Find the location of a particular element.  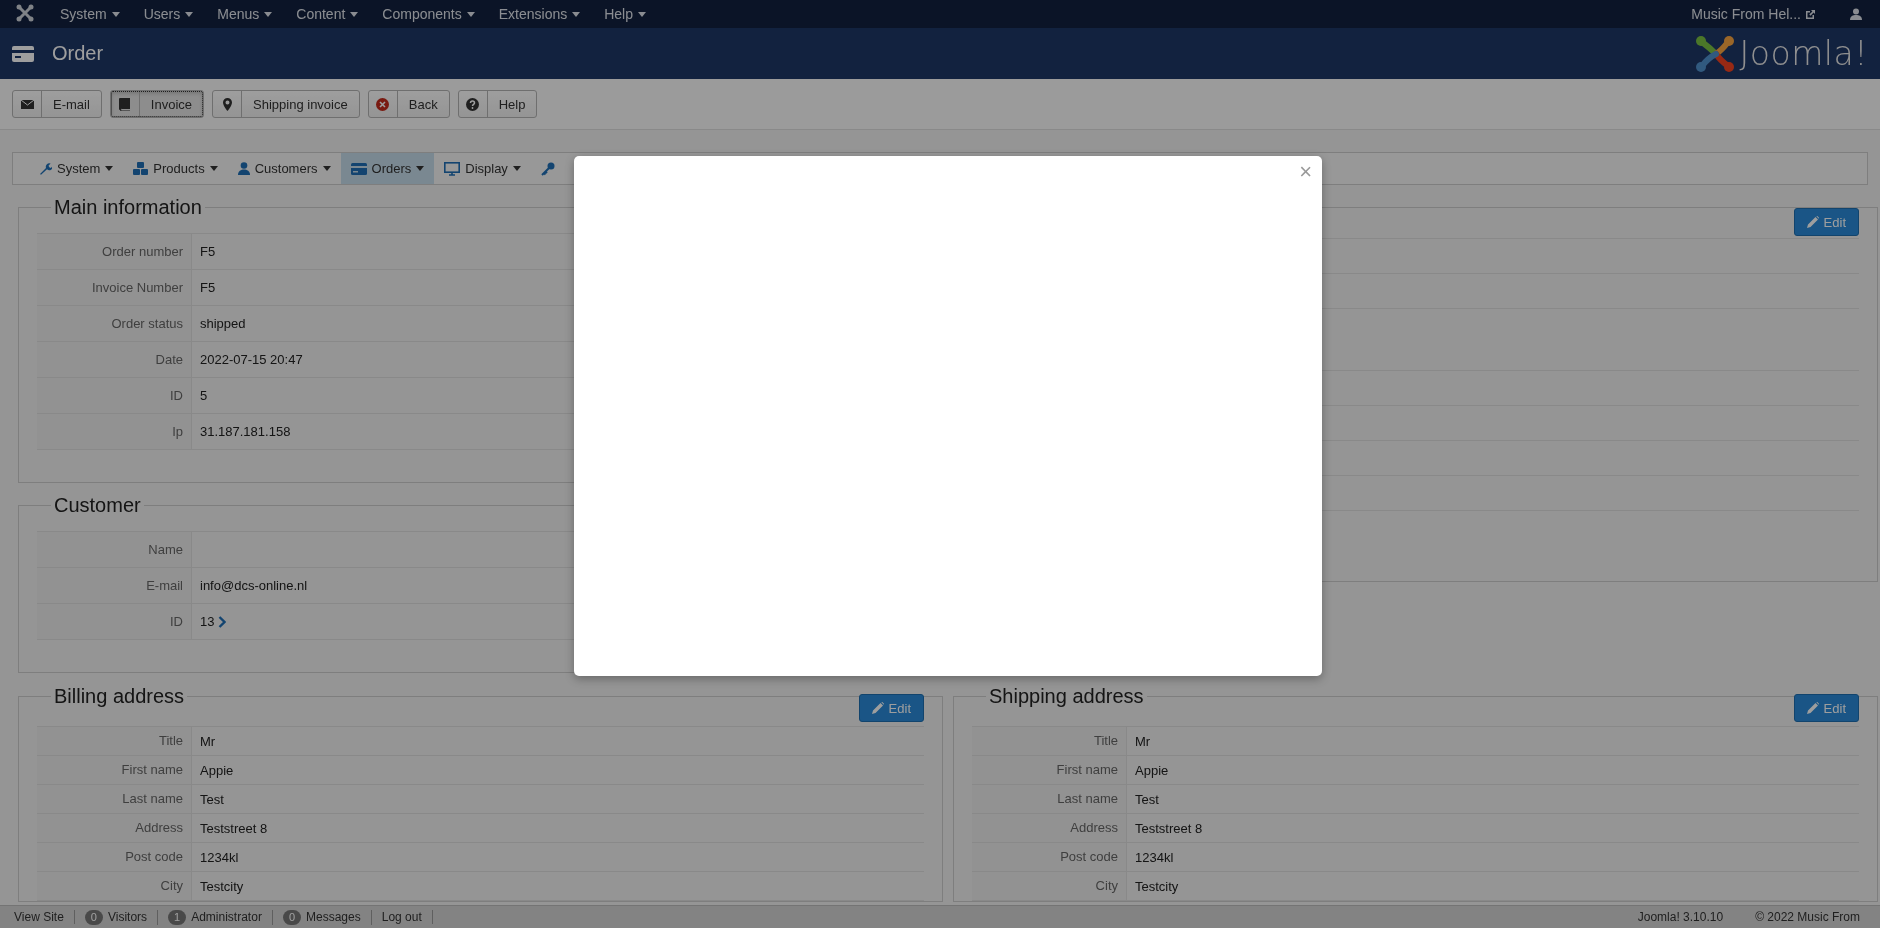

wrench-icon is located at coordinates (45, 168).